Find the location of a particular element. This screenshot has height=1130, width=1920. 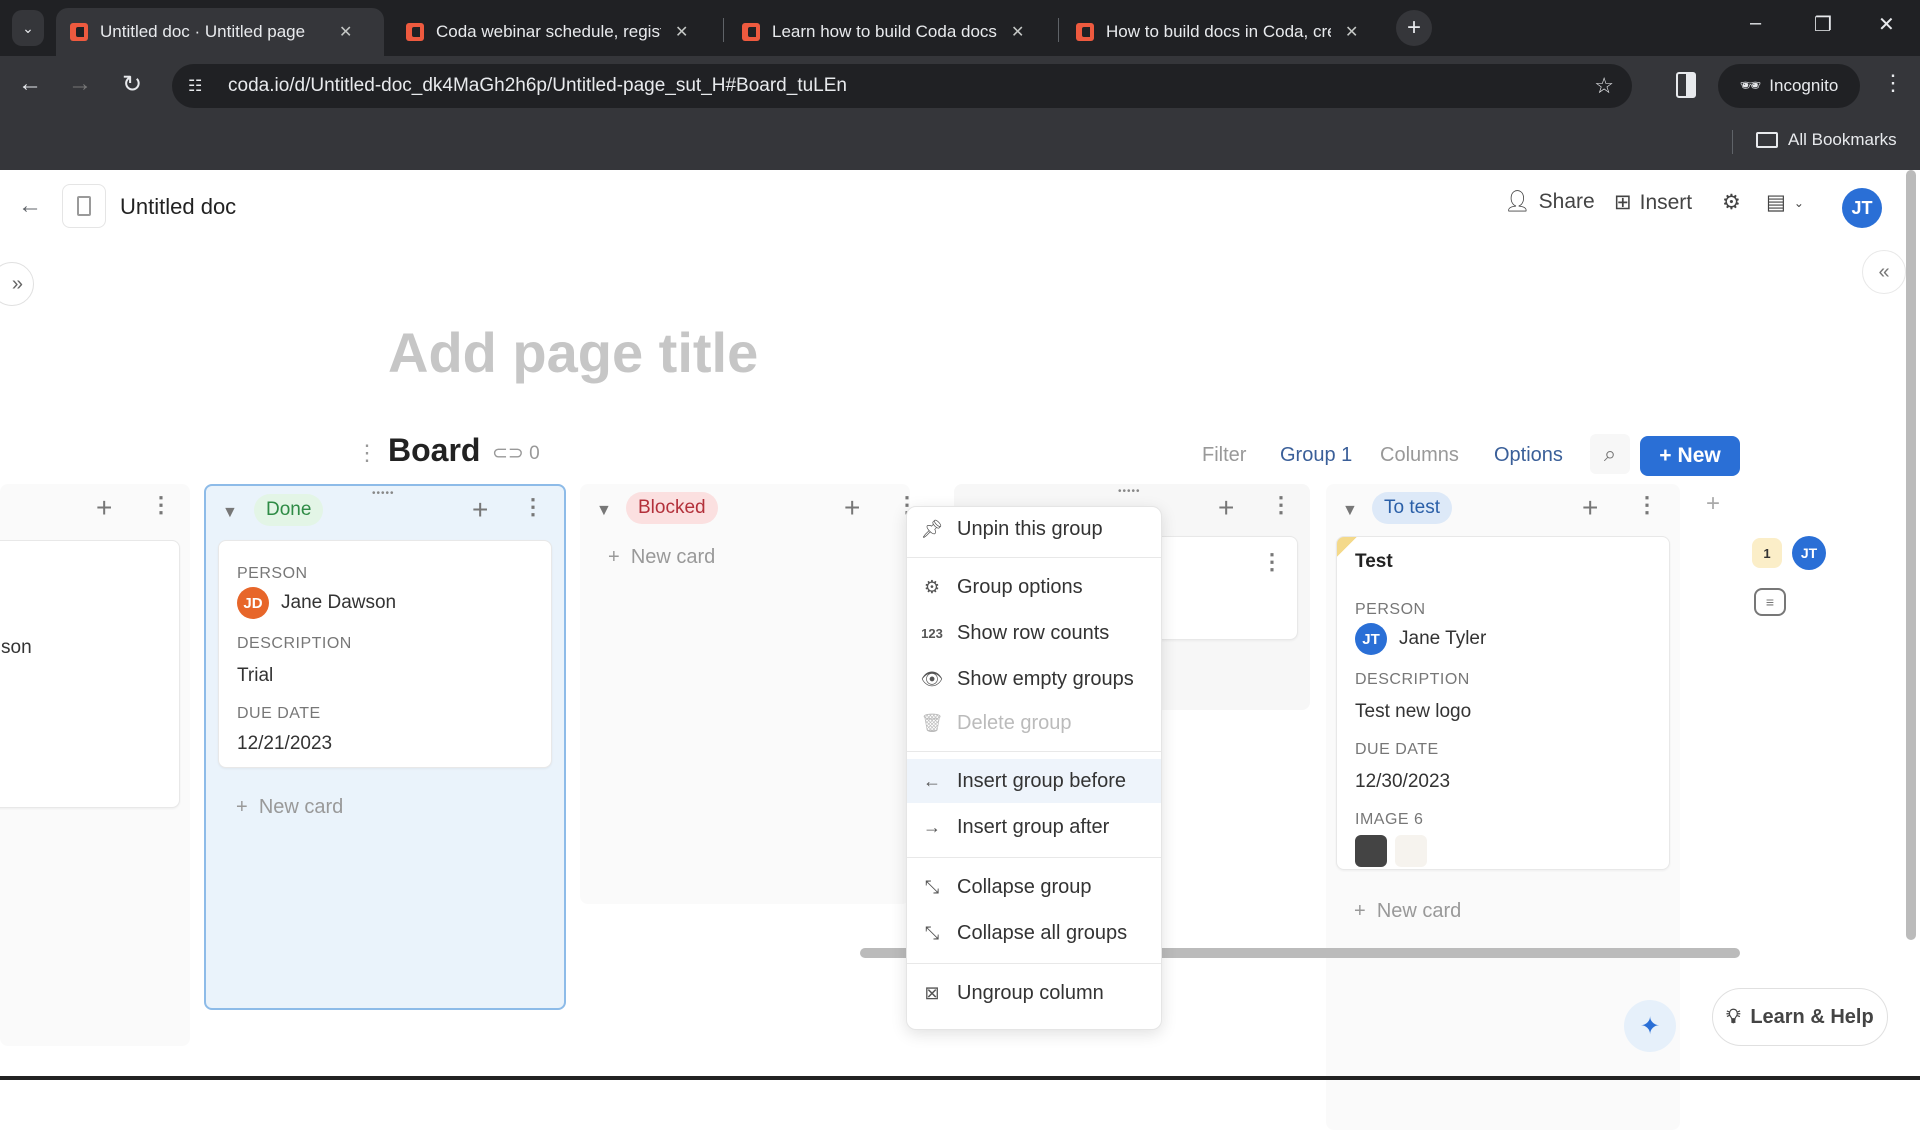

share-button: 👤︎ Share is located at coordinates (1549, 202).